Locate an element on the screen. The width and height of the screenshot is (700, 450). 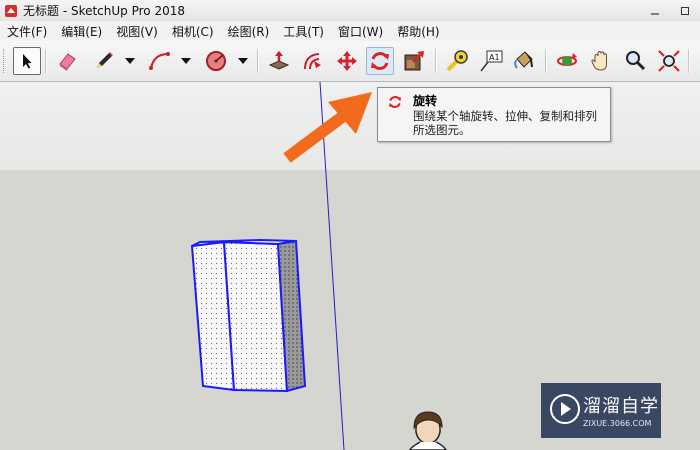
eraser-icon is located at coordinates (67, 62).